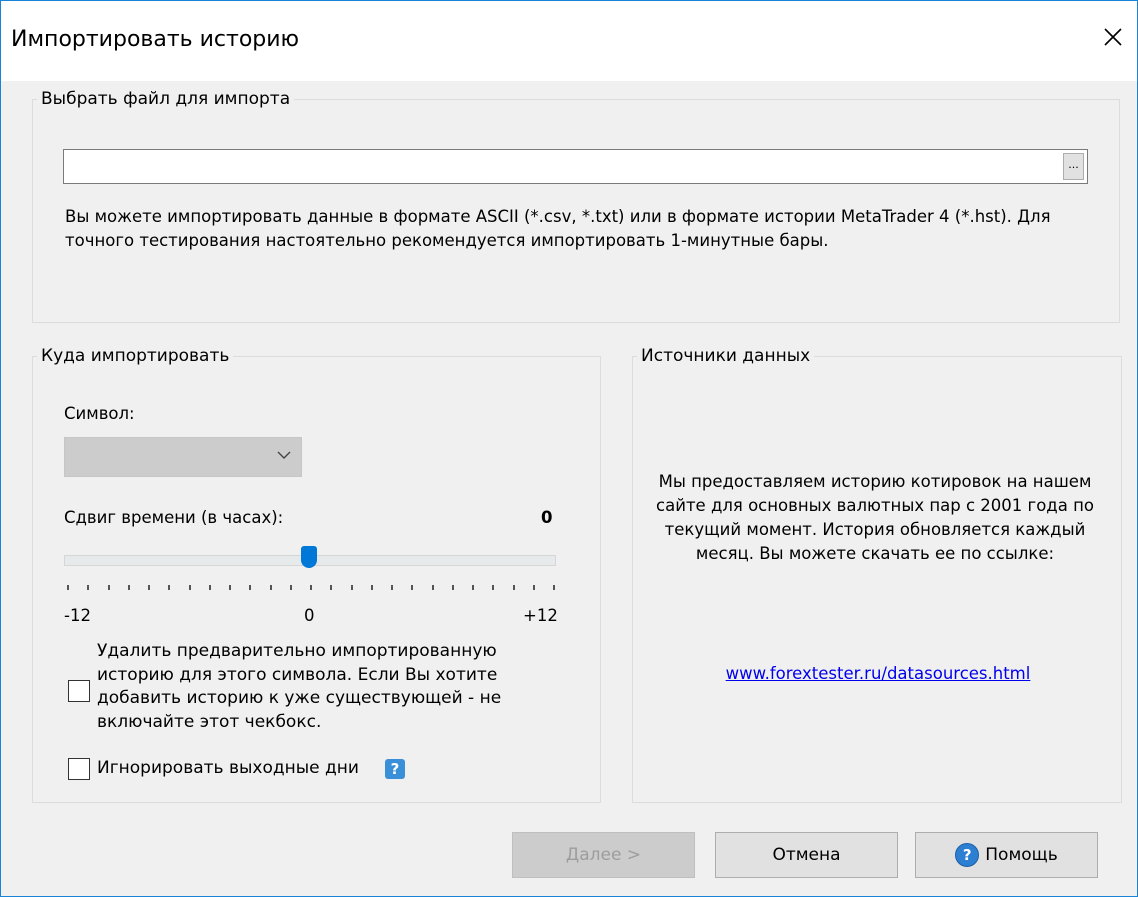  I want to click on chevron-down-icon, so click(284, 455).